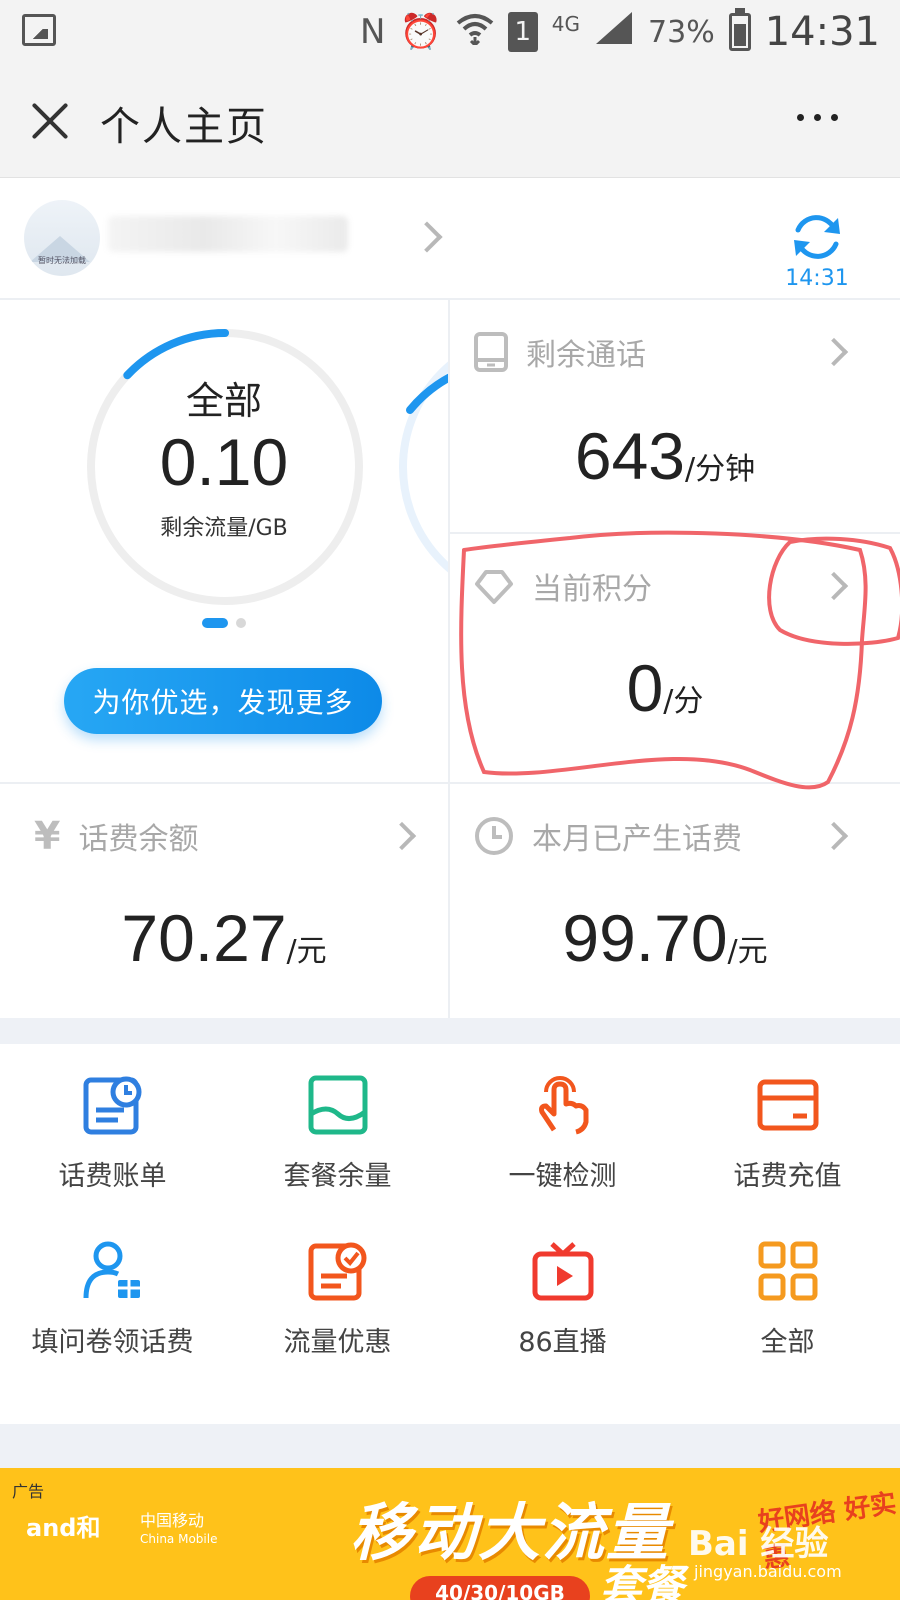  What do you see at coordinates (63, 1528) in the screenshot?
I see `ad-brand-logo: and和` at bounding box center [63, 1528].